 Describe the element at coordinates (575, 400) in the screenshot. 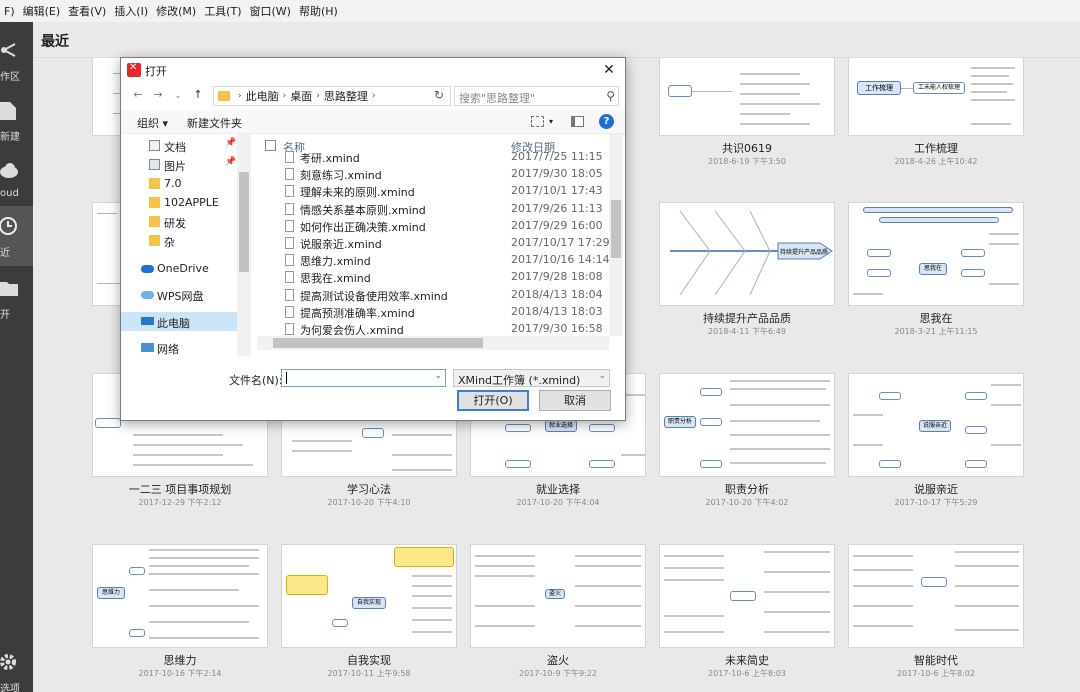

I see `cancel-button: 取消` at that location.